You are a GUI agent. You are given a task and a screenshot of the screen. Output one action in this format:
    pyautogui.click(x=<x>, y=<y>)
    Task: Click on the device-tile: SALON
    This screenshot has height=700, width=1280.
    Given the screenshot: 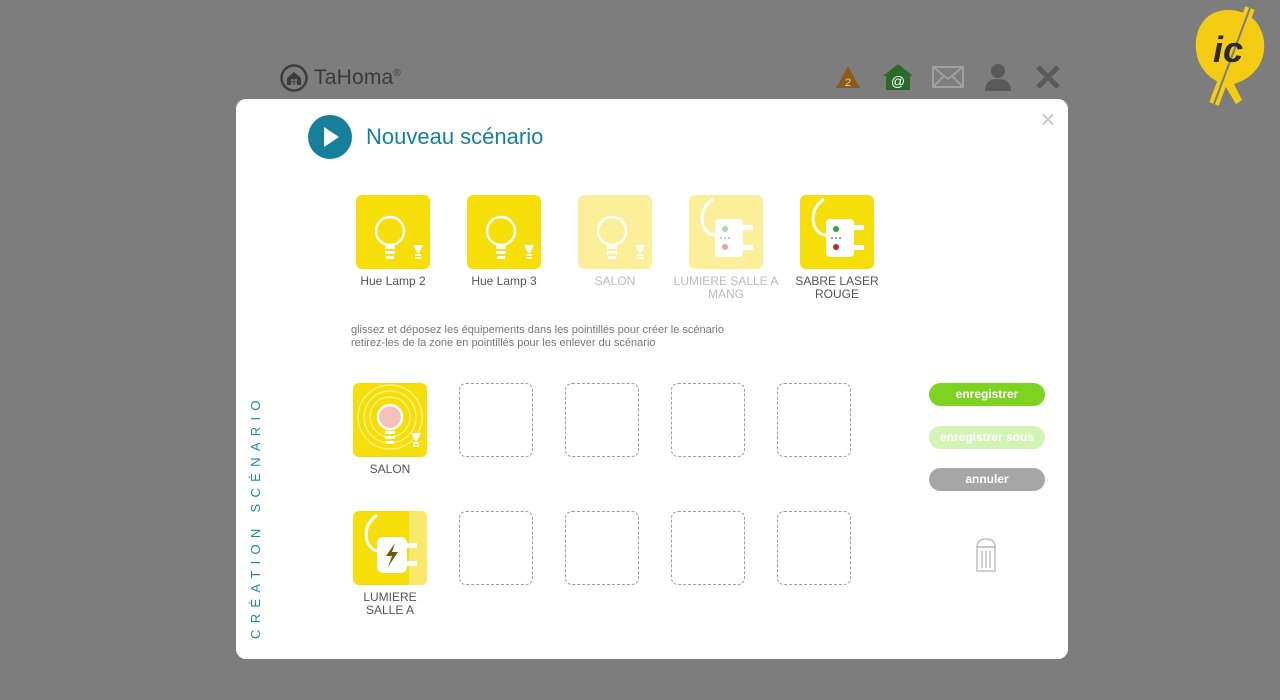 What is the action you would take?
    pyautogui.click(x=615, y=241)
    